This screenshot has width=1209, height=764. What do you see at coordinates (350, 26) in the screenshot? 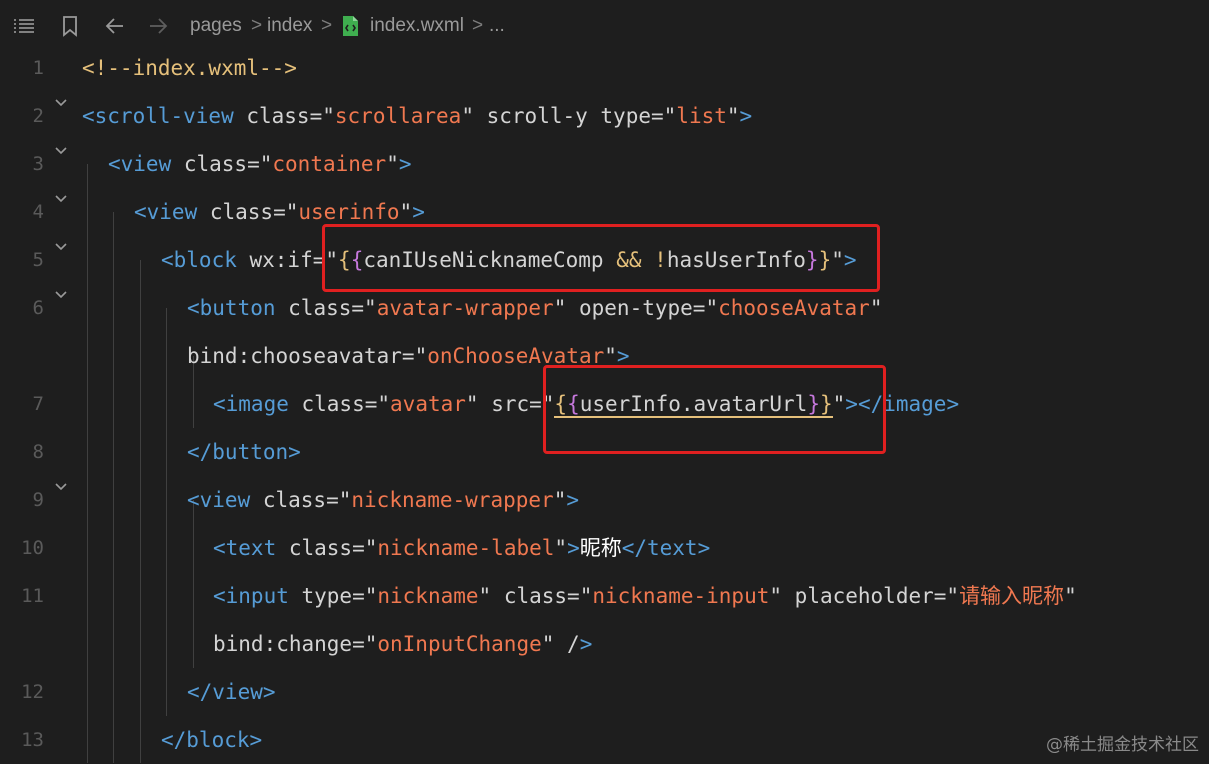
I see `wxml-file-icon` at bounding box center [350, 26].